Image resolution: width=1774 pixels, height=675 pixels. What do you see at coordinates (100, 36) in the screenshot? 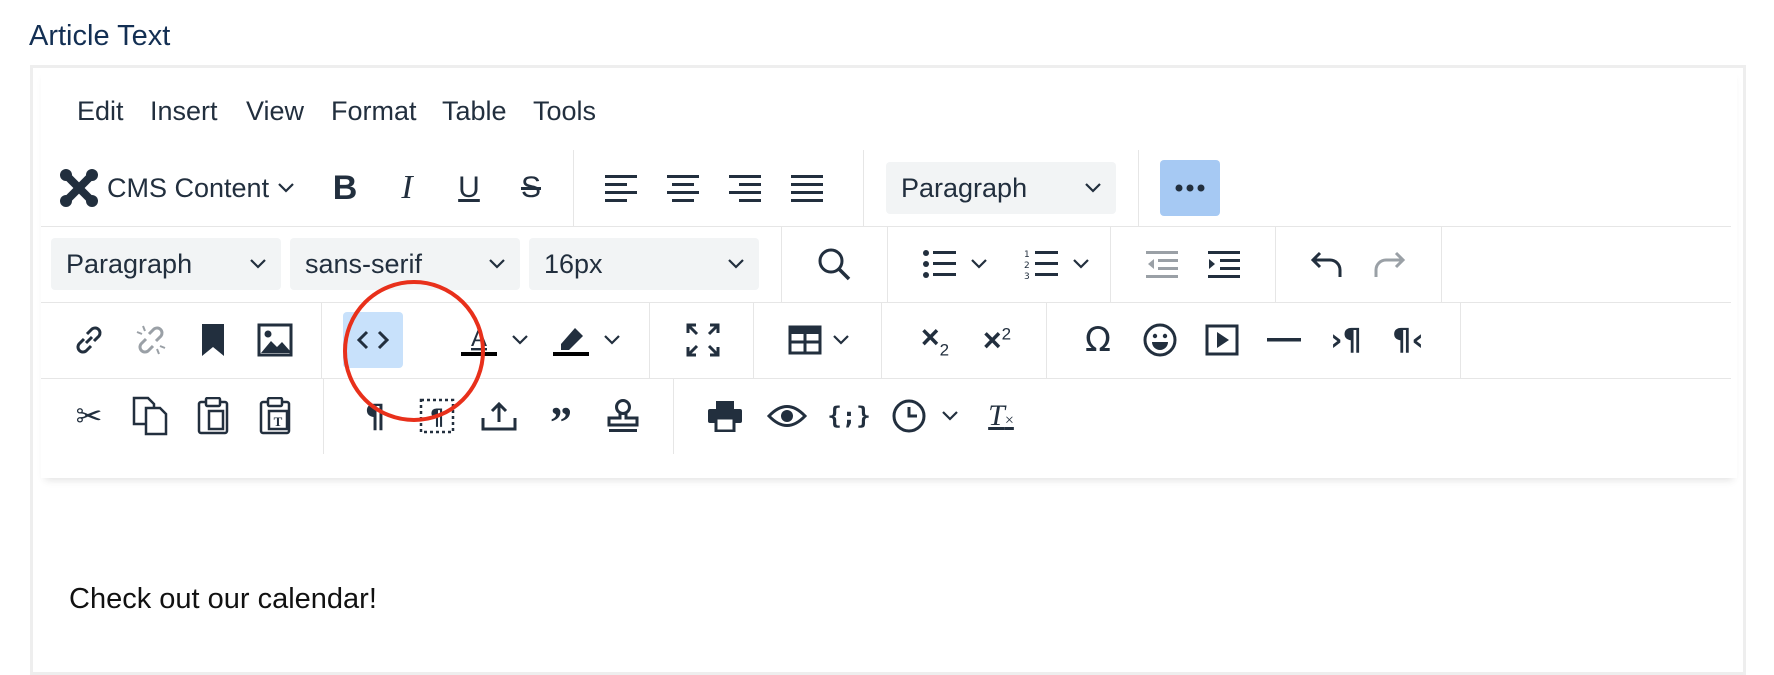
I see `field-label: Article Text` at bounding box center [100, 36].